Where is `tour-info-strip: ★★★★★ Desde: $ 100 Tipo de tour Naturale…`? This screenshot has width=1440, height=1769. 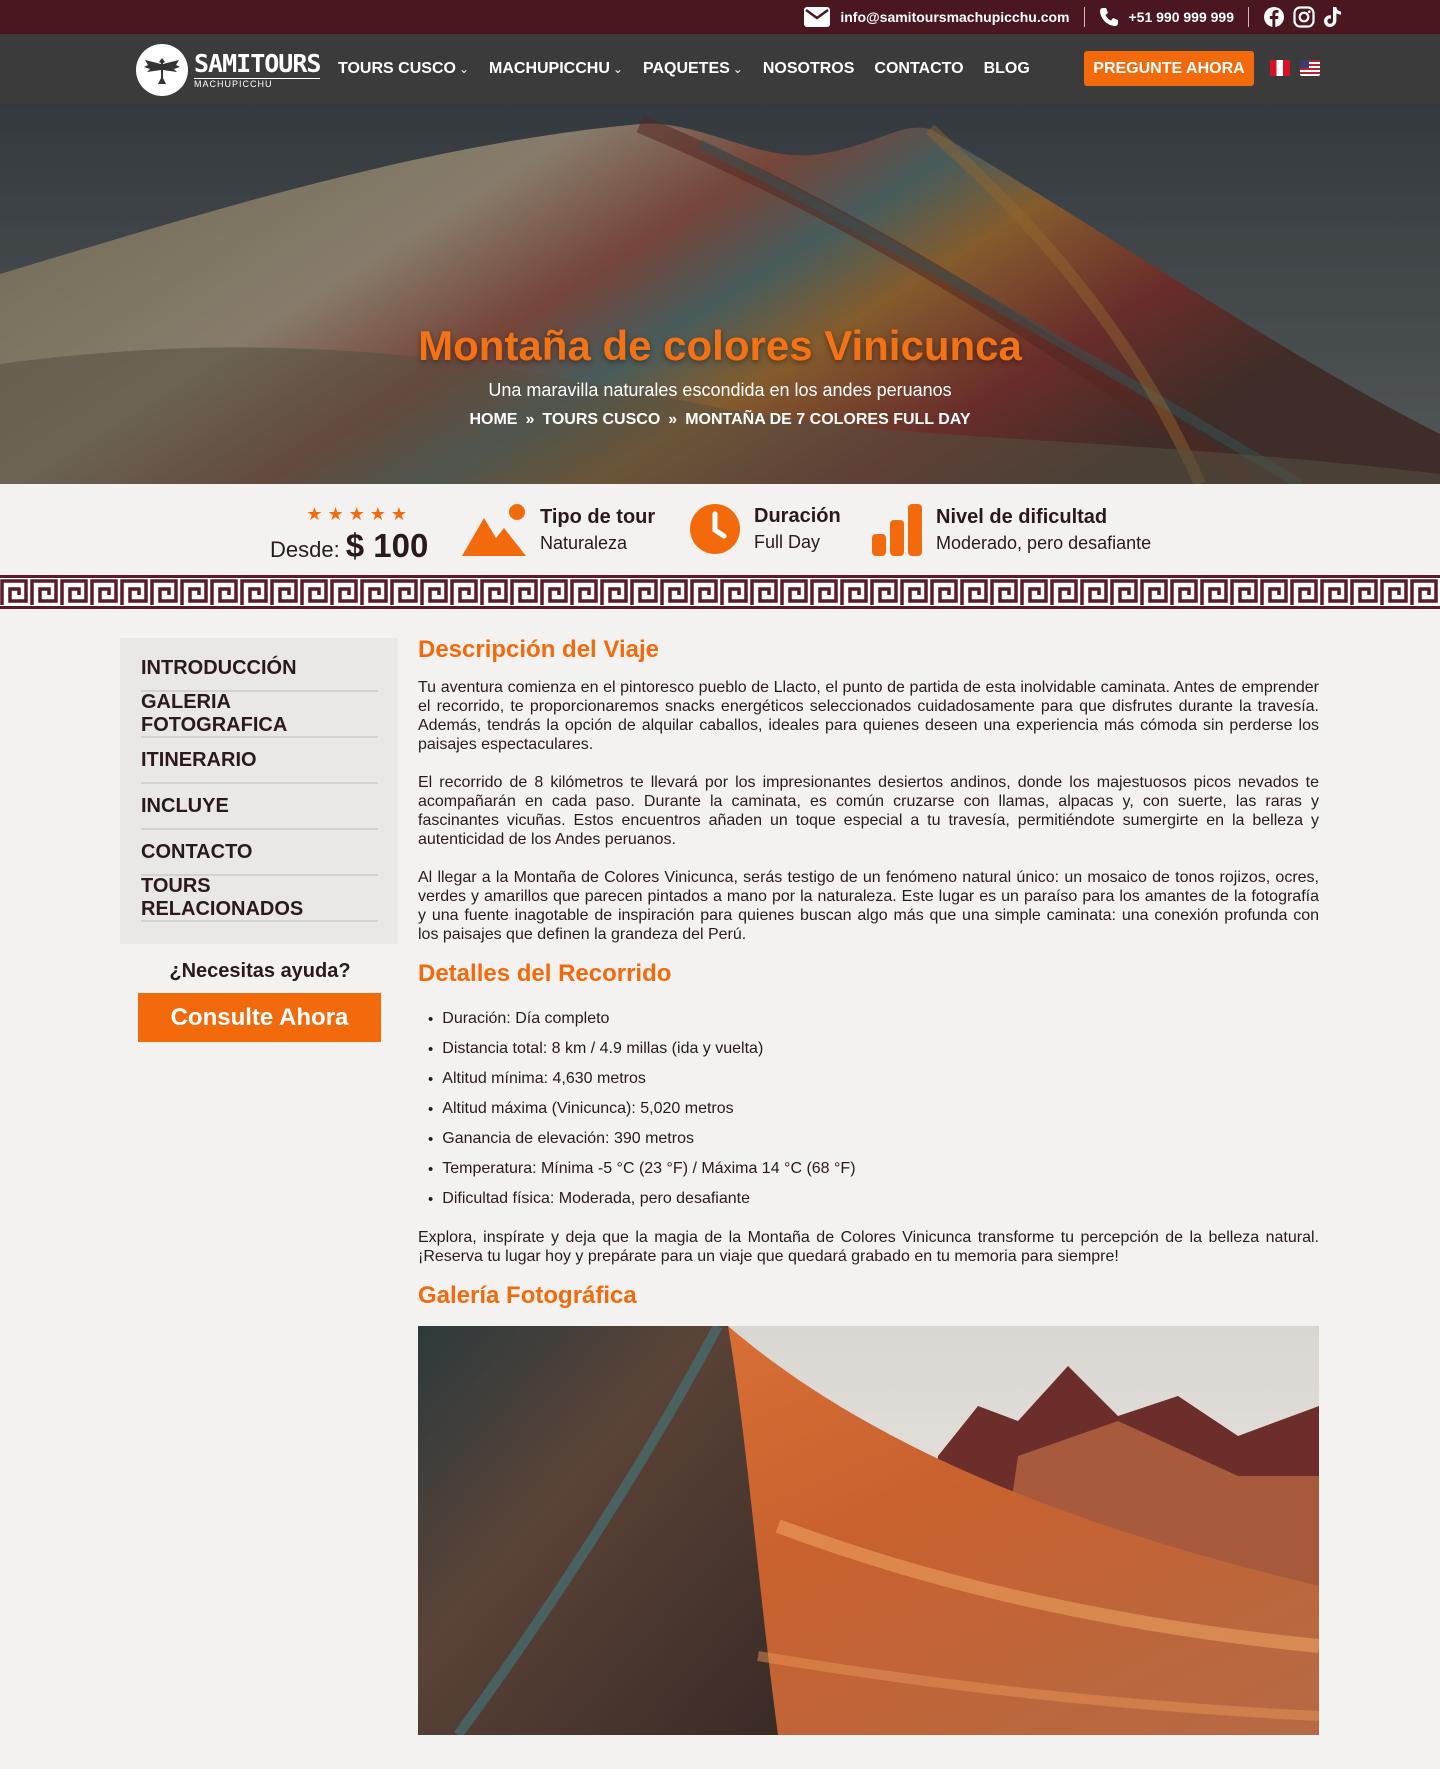
tour-info-strip: ★★★★★ Desde: $ 100 Tipo de tour Naturale… is located at coordinates (720, 530).